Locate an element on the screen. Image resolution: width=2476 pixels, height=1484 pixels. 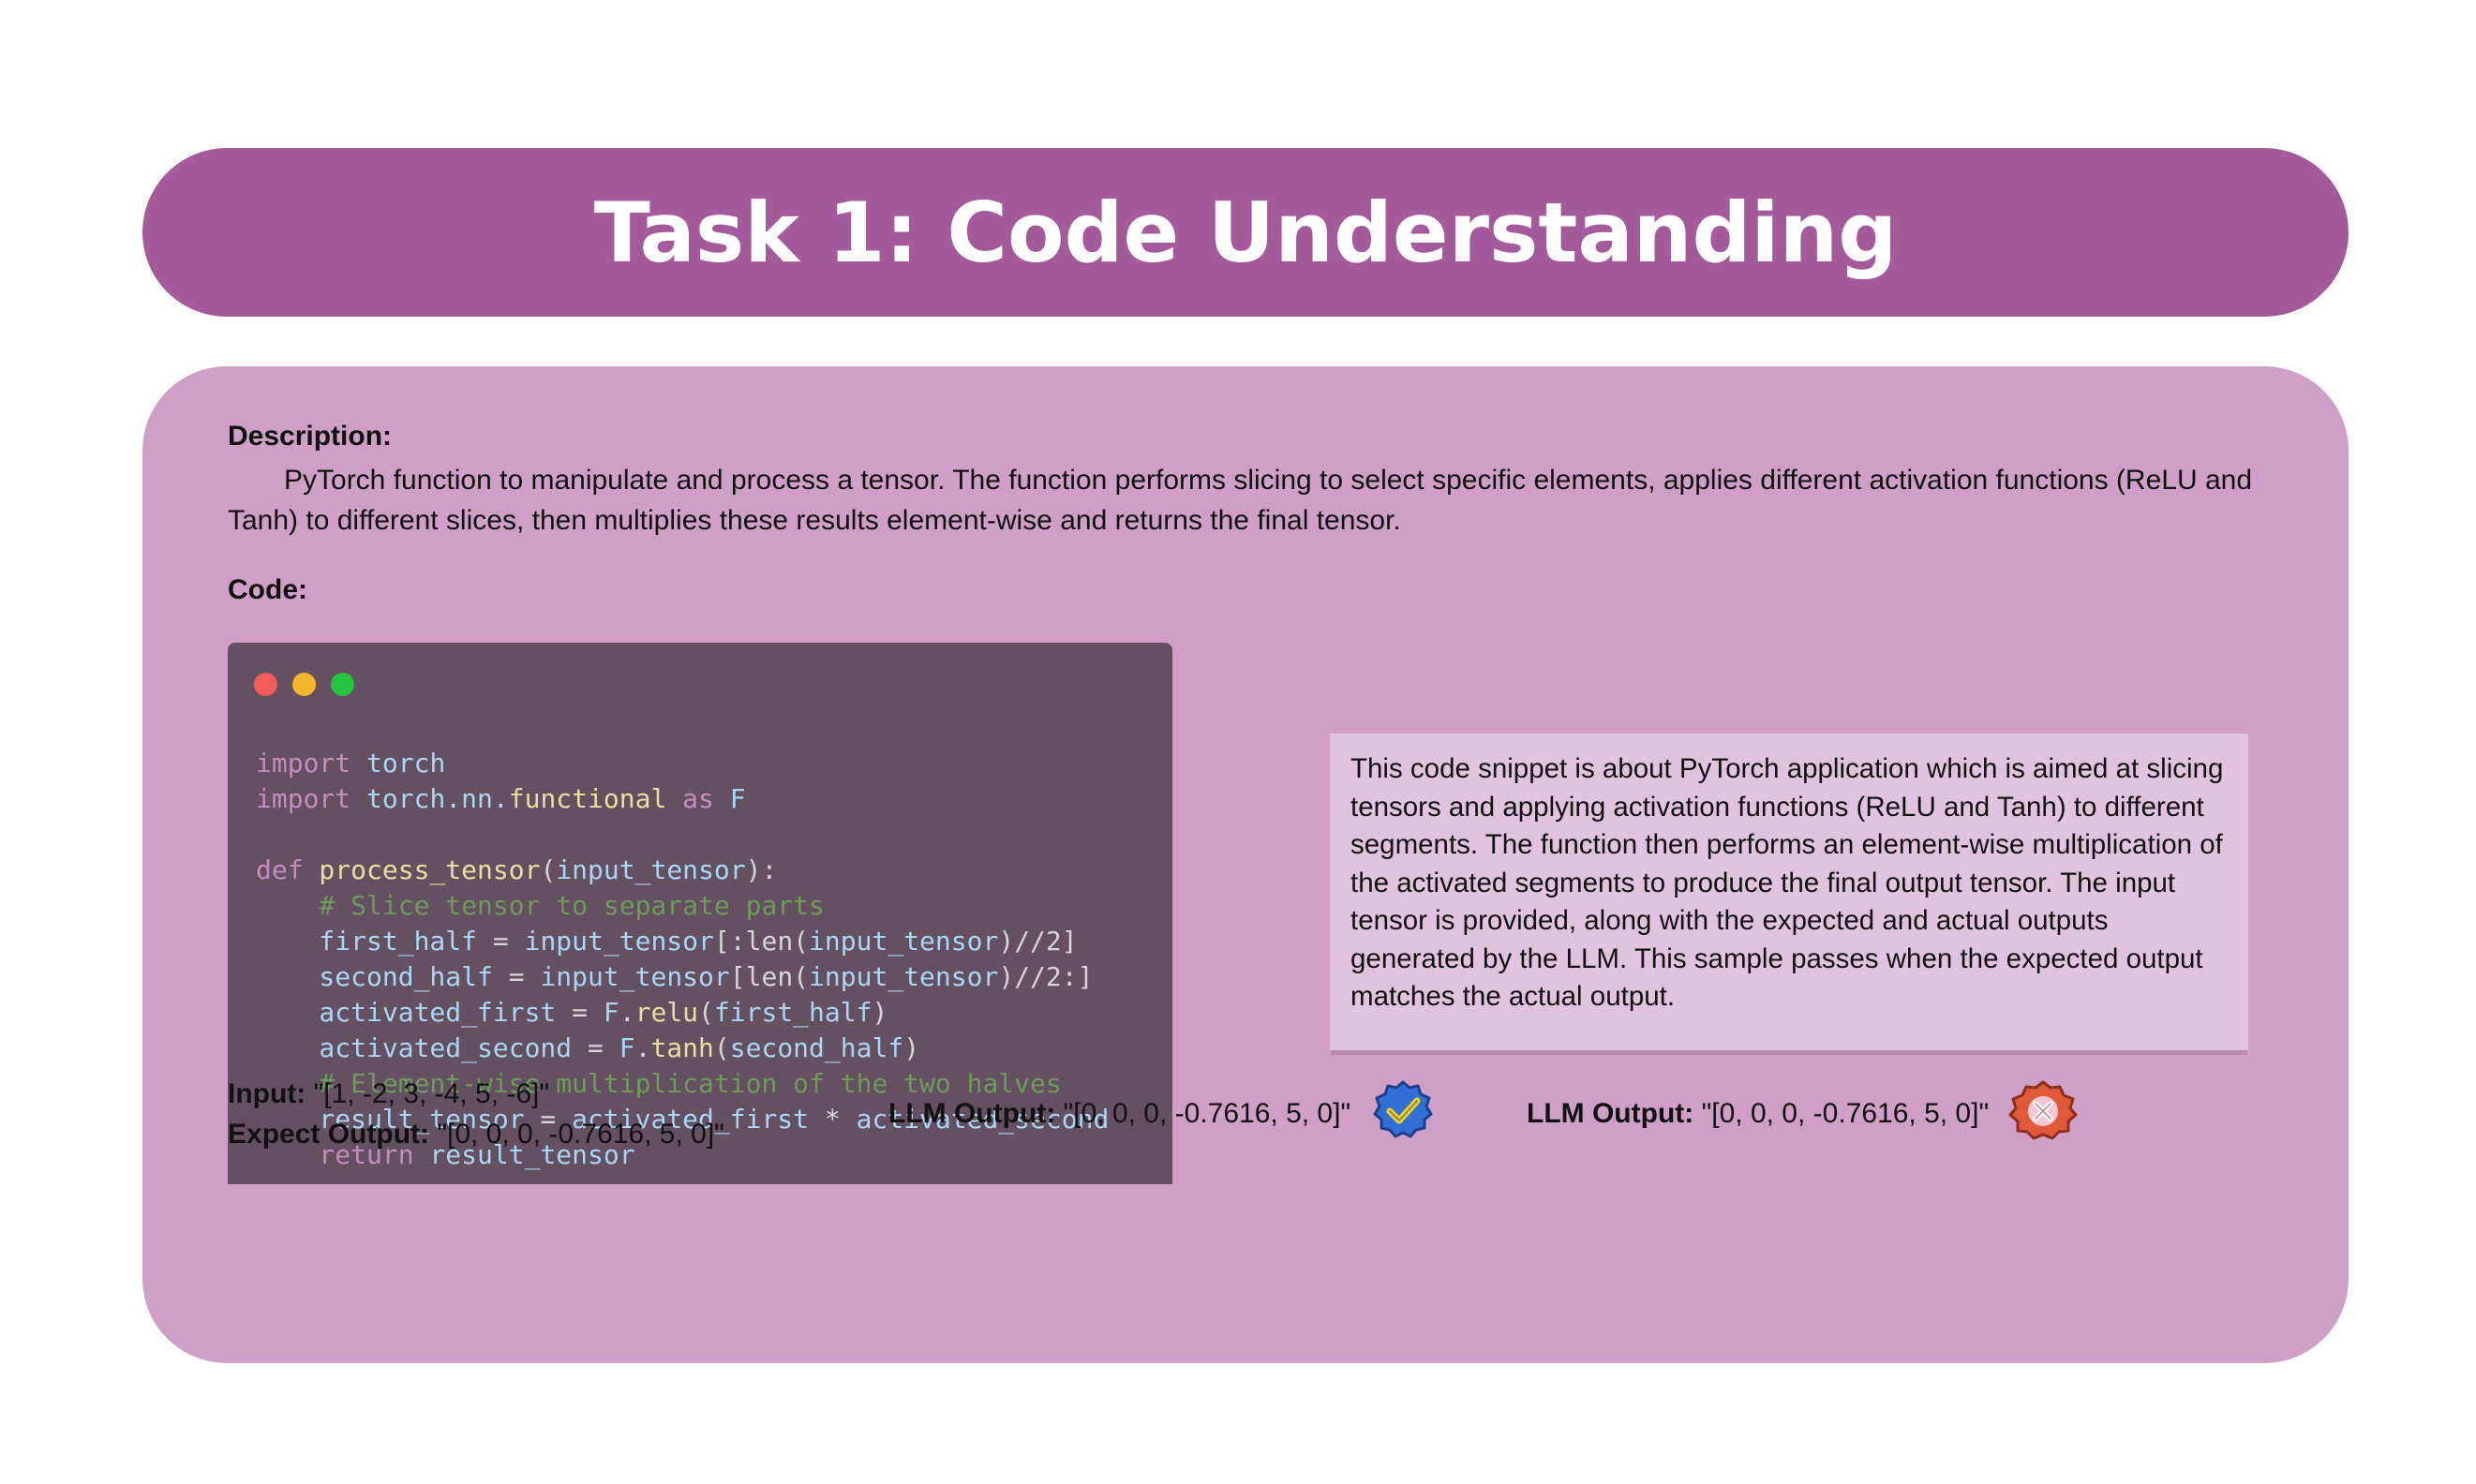
input-value: "[1, -2, 3, -4, 5, -6]" is located at coordinates (428, 1093).